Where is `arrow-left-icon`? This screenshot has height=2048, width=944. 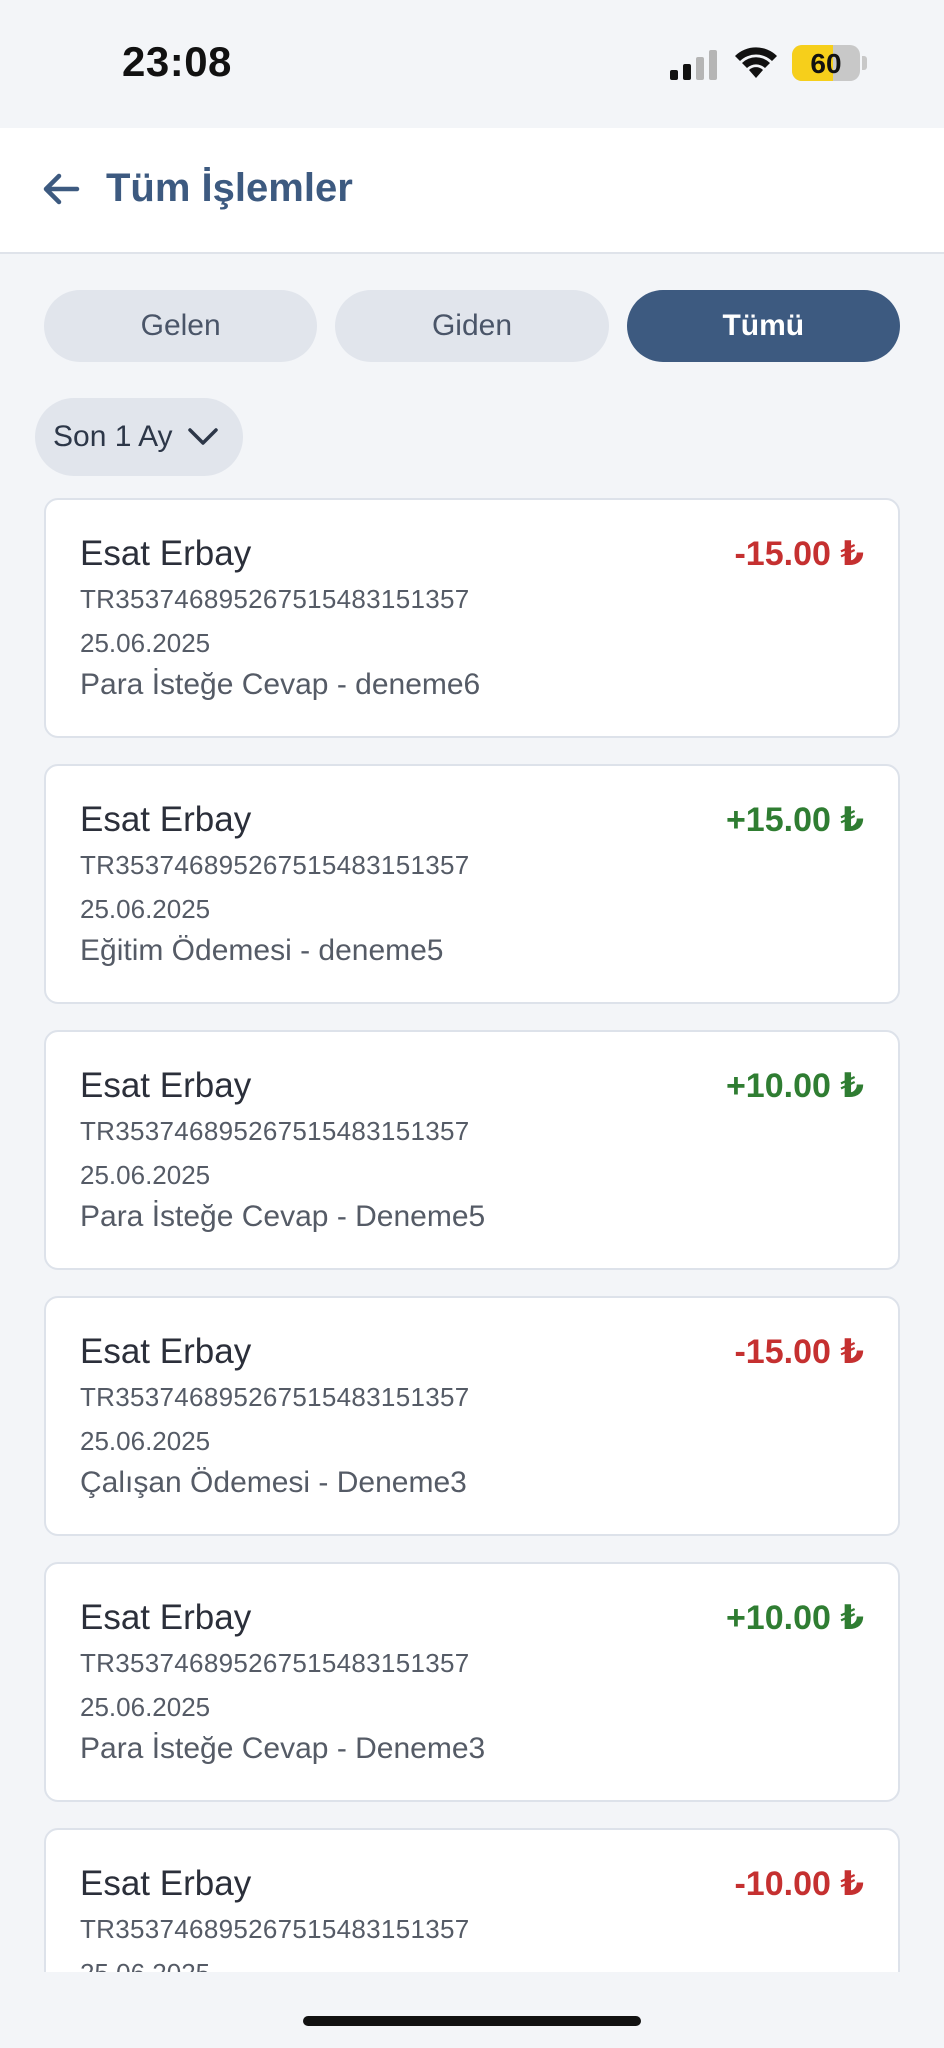
arrow-left-icon is located at coordinates (61, 189).